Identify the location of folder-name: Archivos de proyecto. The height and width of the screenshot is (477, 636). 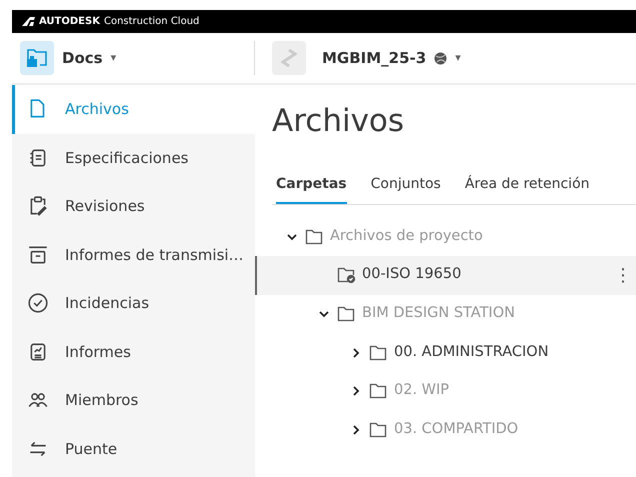
(406, 236).